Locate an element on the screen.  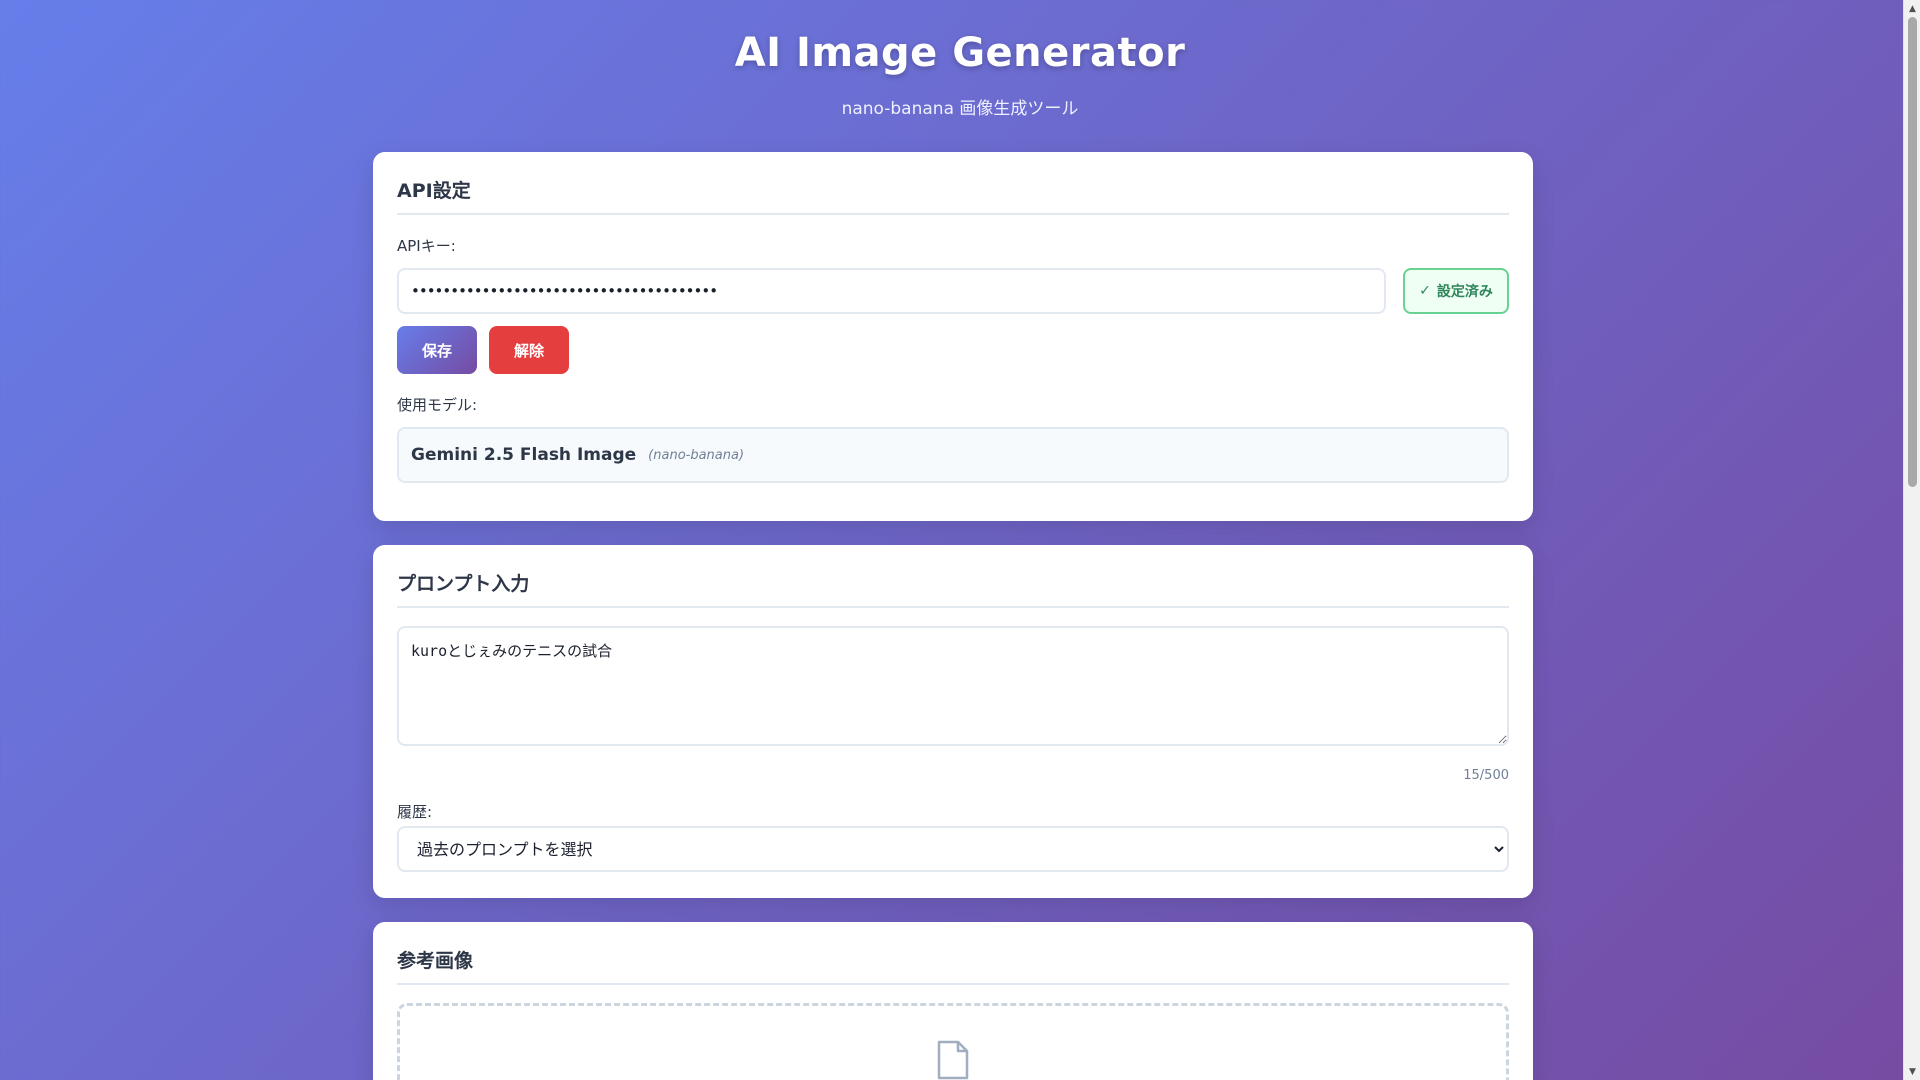
app-subtitle: nano-banana 画像生成ツール is located at coordinates (960, 109).